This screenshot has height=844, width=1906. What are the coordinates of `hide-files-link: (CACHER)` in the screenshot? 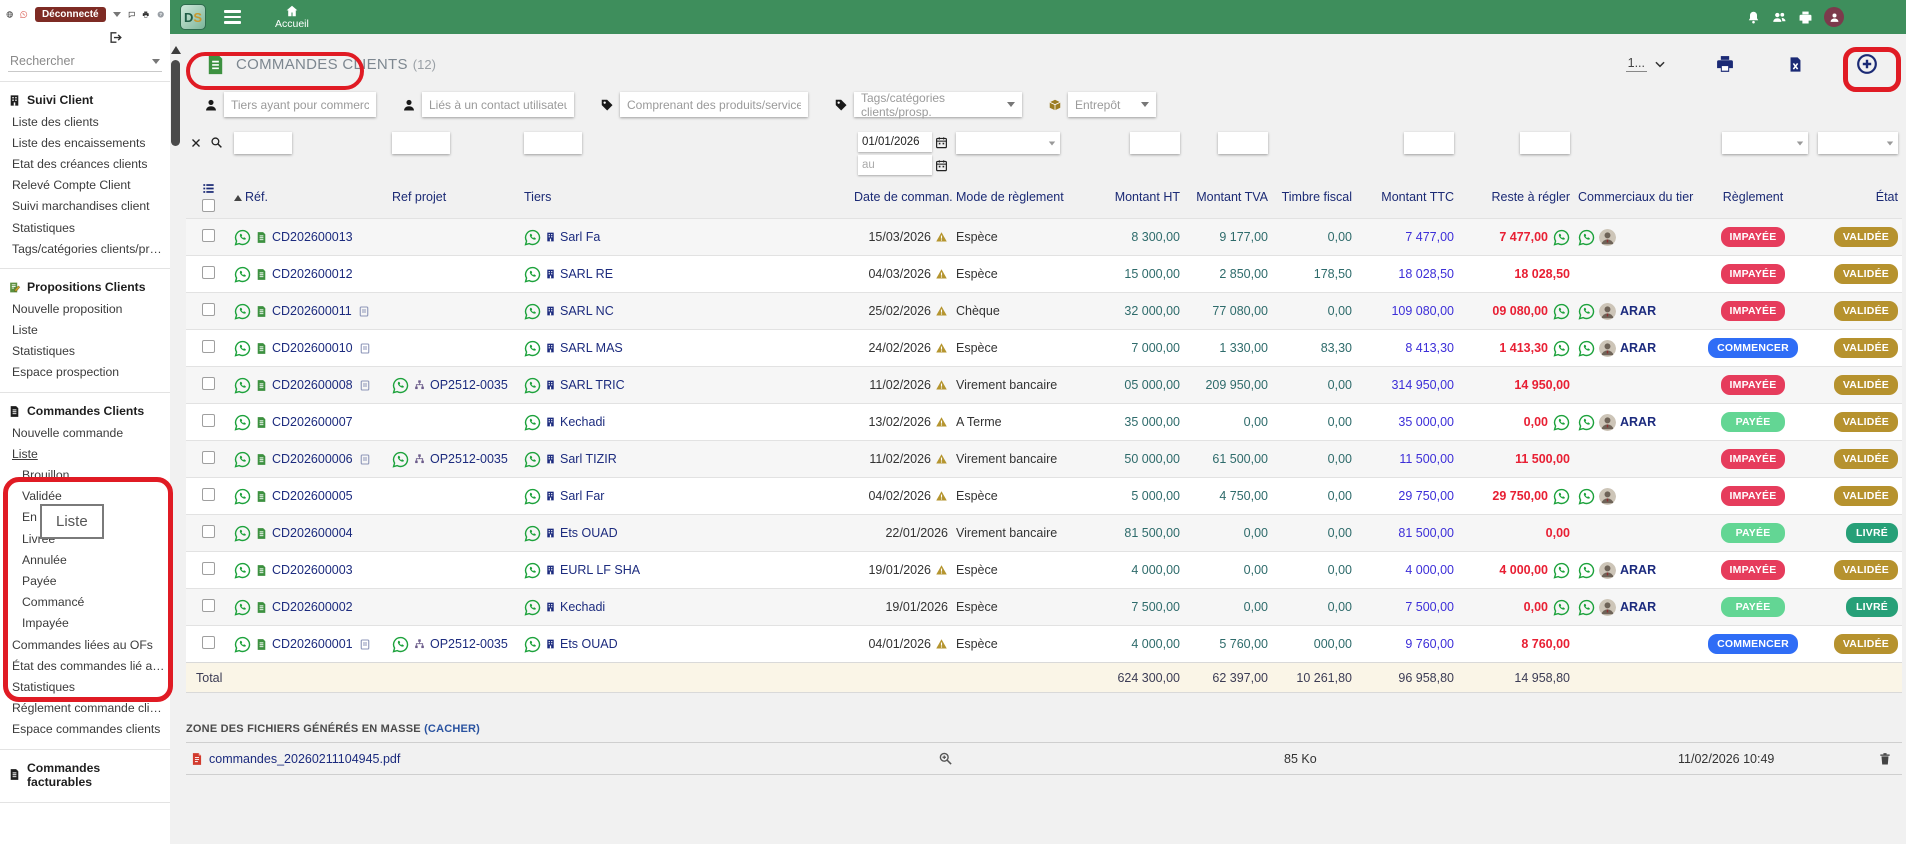 It's located at (452, 729).